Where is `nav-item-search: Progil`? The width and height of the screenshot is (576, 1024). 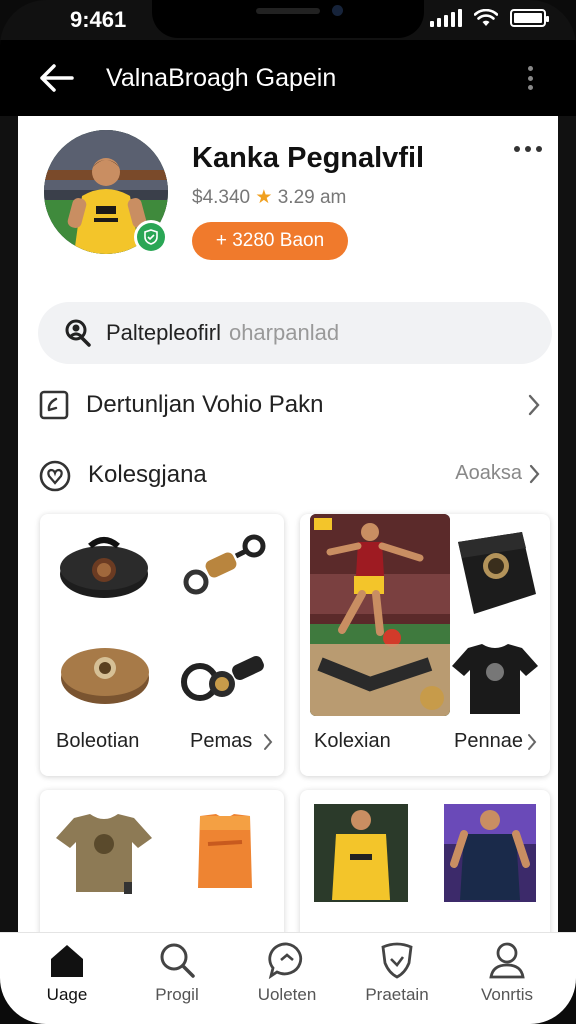 nav-item-search: Progil is located at coordinates (177, 973).